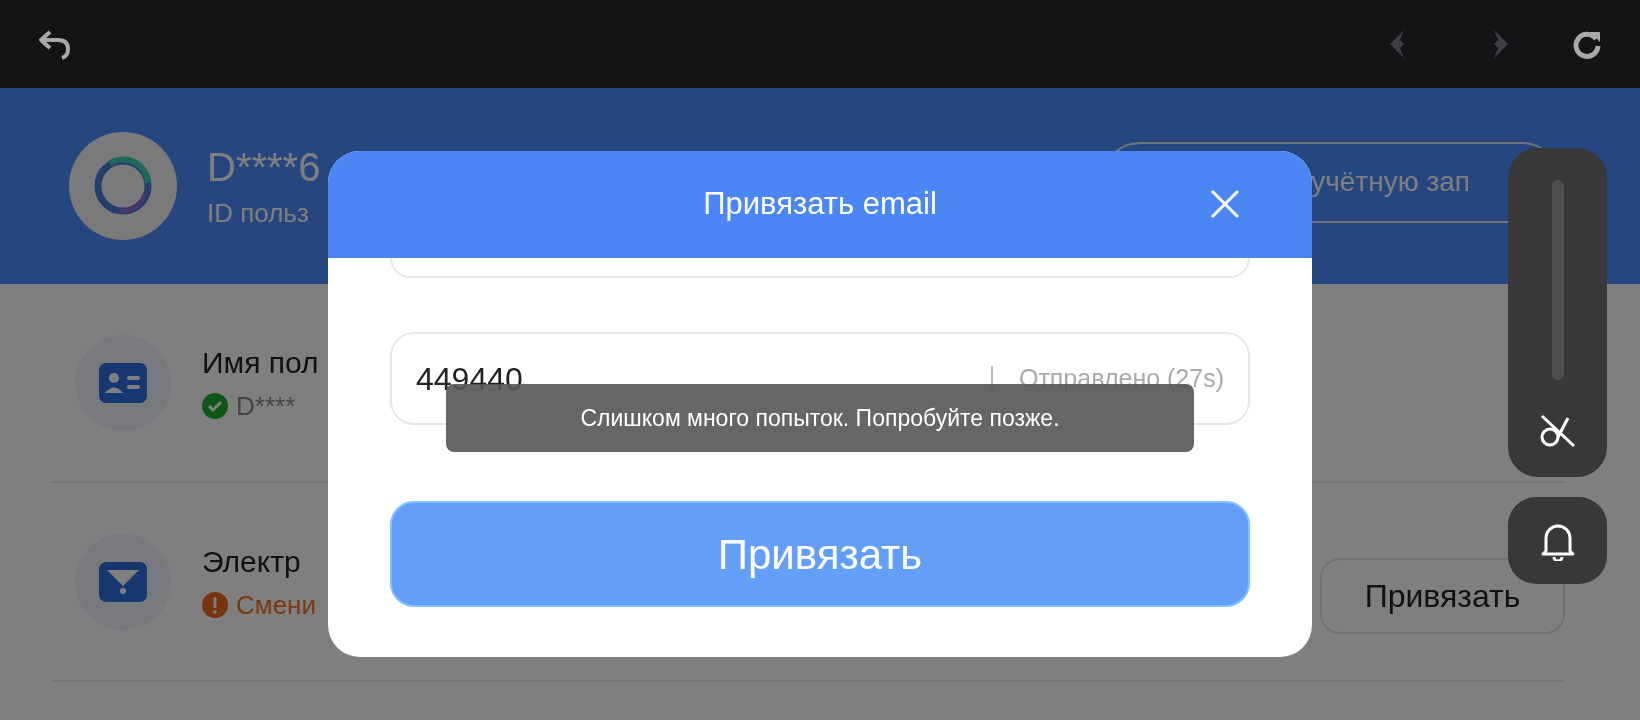 This screenshot has width=1640, height=720. What do you see at coordinates (820, 268) in the screenshot?
I see `email-field` at bounding box center [820, 268].